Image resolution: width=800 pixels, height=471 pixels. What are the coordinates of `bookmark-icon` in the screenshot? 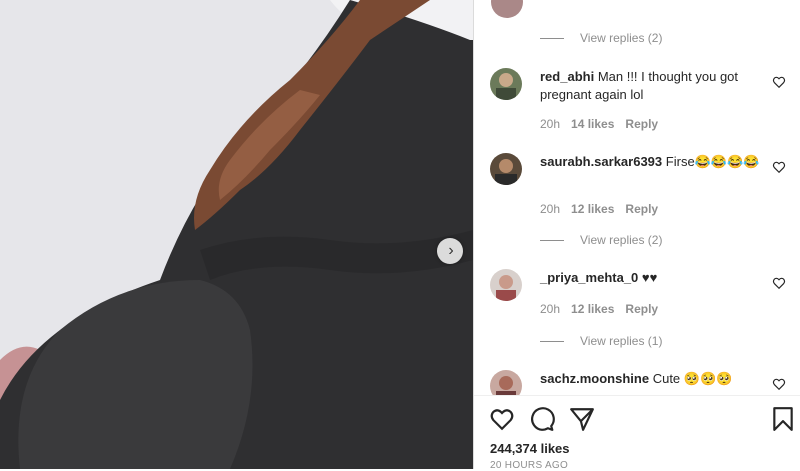 It's located at (783, 419).